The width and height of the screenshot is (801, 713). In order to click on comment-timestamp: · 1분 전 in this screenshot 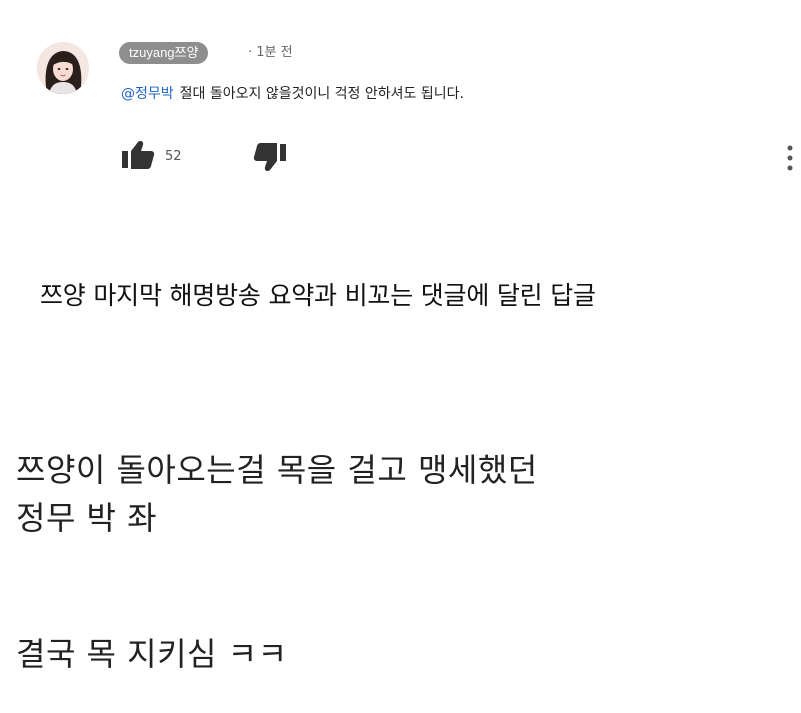, I will do `click(270, 52)`.